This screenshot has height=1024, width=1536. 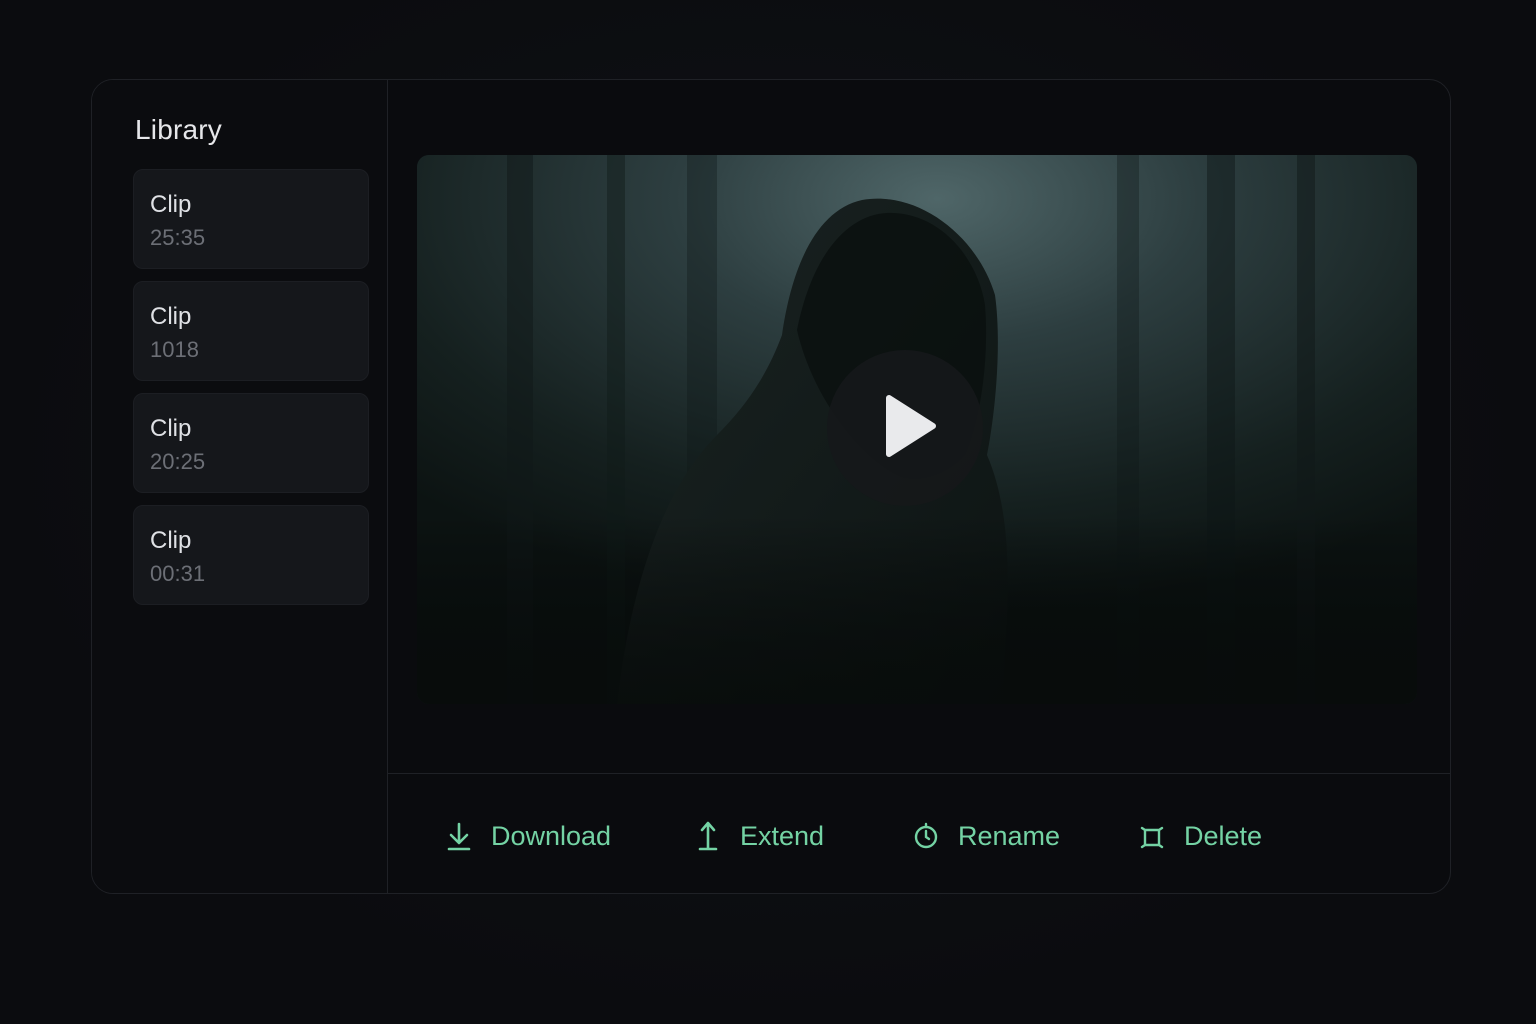 What do you see at coordinates (178, 129) in the screenshot?
I see `library-title: Library` at bounding box center [178, 129].